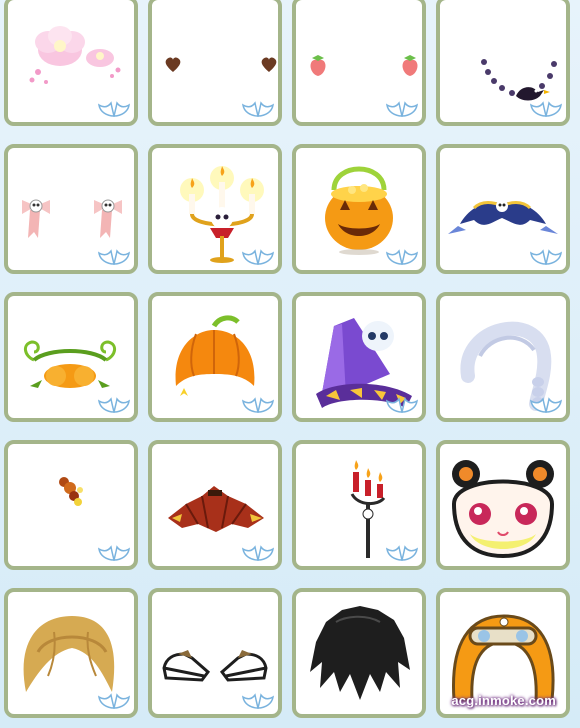 This screenshot has width=580, height=728. Describe the element at coordinates (503, 653) in the screenshot. I see `item-tile-20: acg.inmoke.com` at that location.